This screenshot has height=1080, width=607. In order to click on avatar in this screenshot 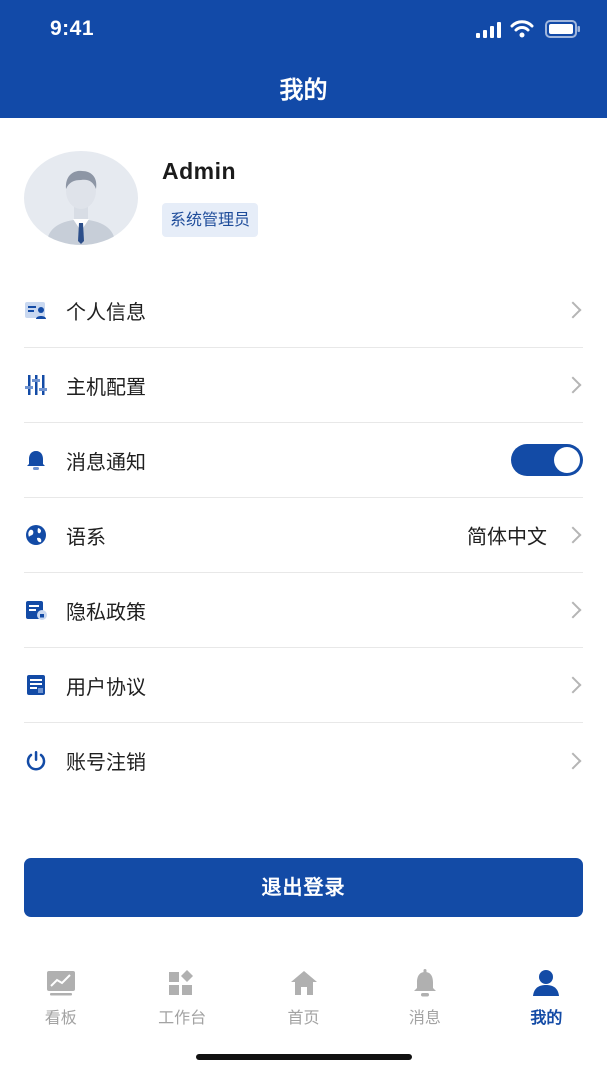, I will do `click(81, 198)`.